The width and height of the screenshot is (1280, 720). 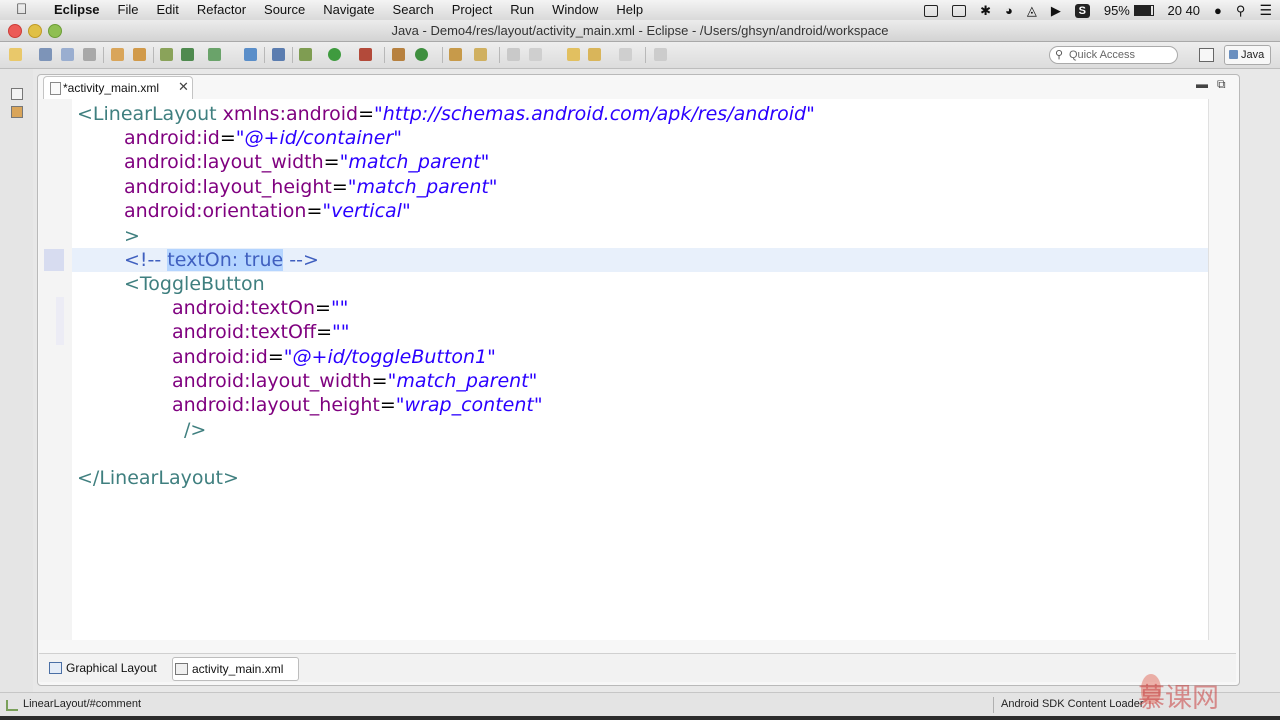 What do you see at coordinates (1218, 10) in the screenshot?
I see `user-icon: ●` at bounding box center [1218, 10].